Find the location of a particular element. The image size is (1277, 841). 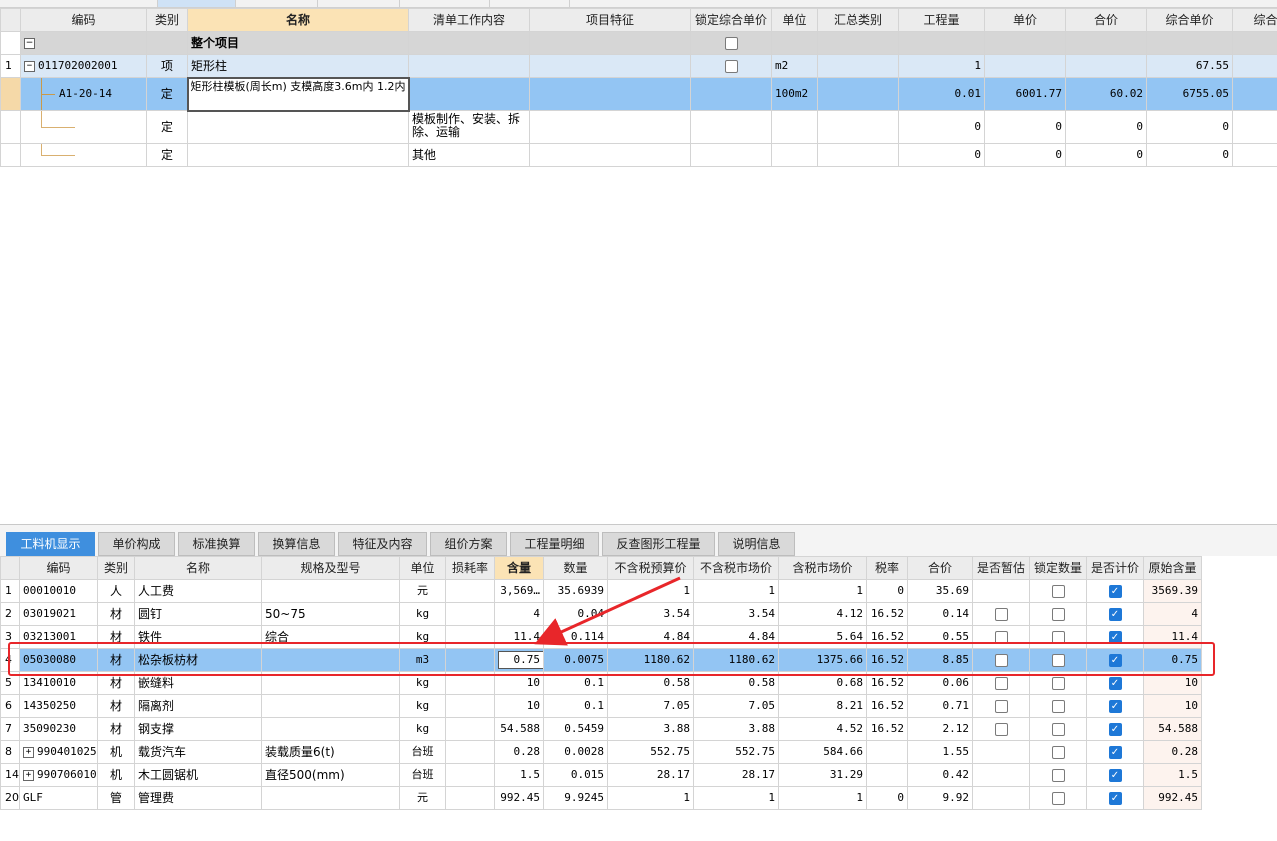

col-header-composite: 综合单 is located at coordinates (1254, 20).